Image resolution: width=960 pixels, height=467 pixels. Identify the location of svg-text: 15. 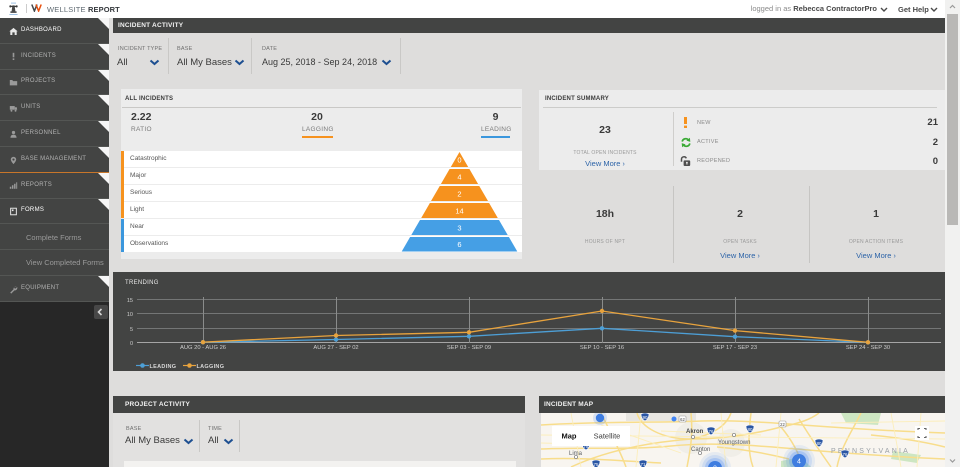
(130, 301).